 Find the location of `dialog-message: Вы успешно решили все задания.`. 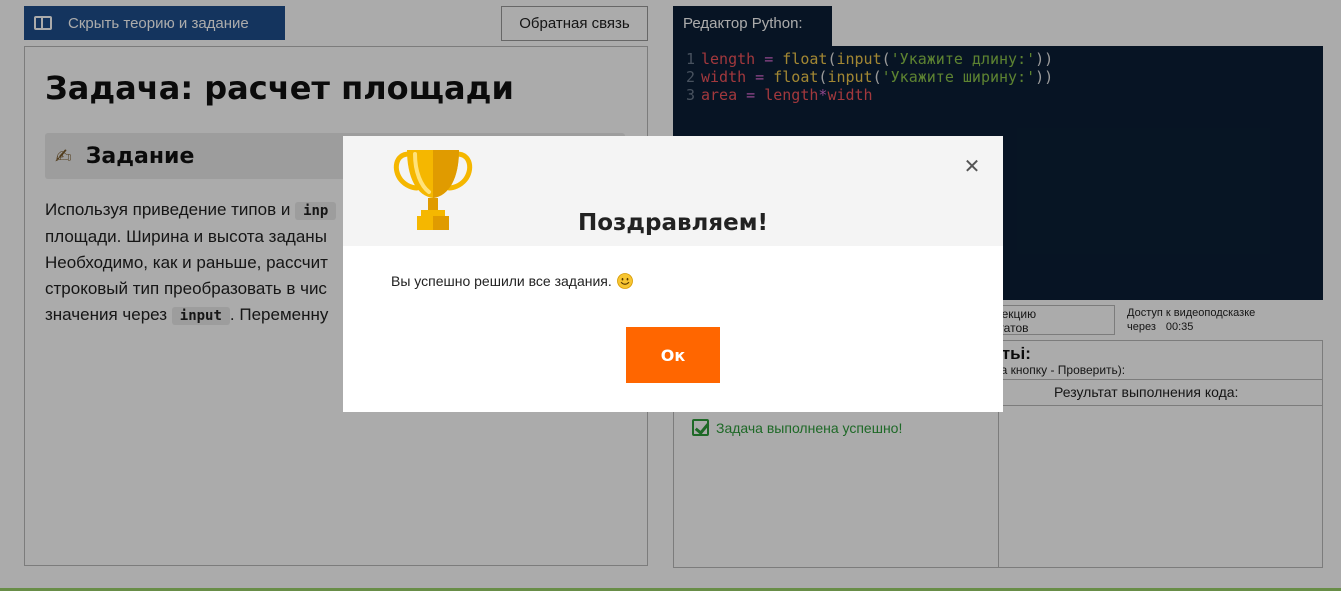

dialog-message: Вы успешно решили все задания. is located at coordinates (512, 281).